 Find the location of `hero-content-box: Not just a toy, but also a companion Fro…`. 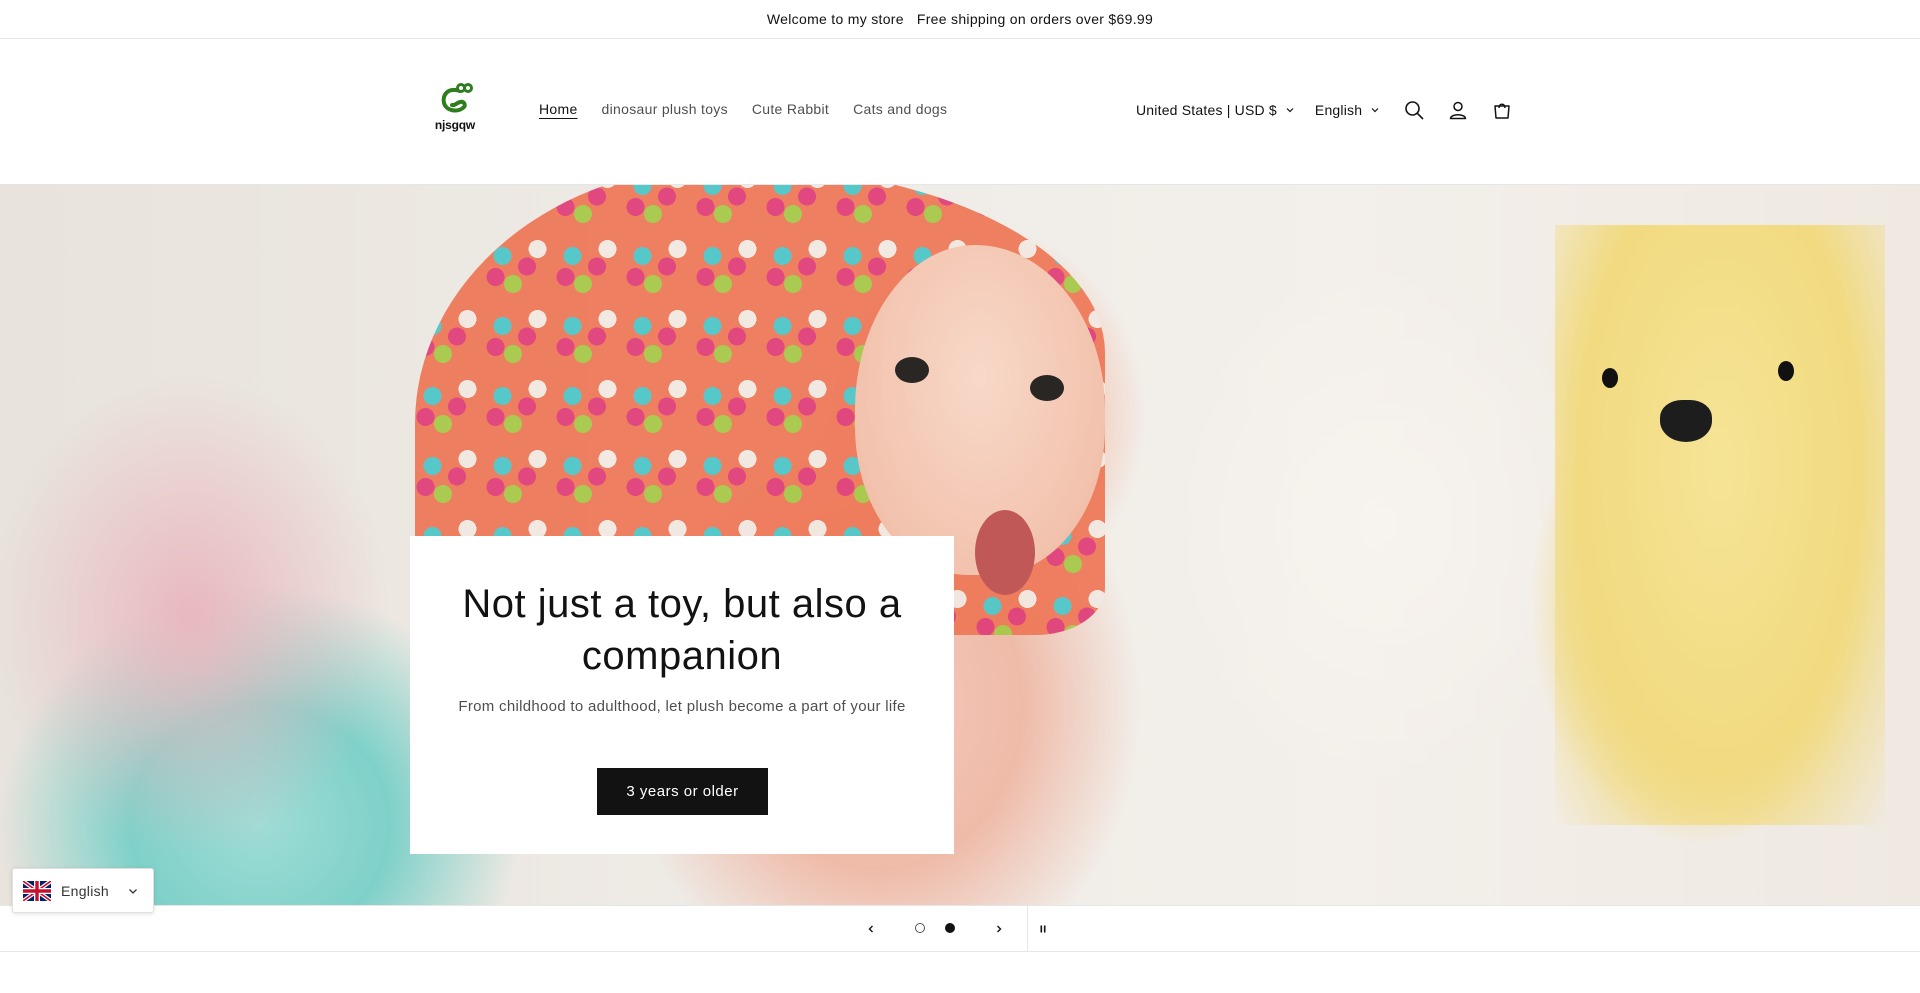

hero-content-box: Not just a toy, but also a companion Fro… is located at coordinates (682, 695).